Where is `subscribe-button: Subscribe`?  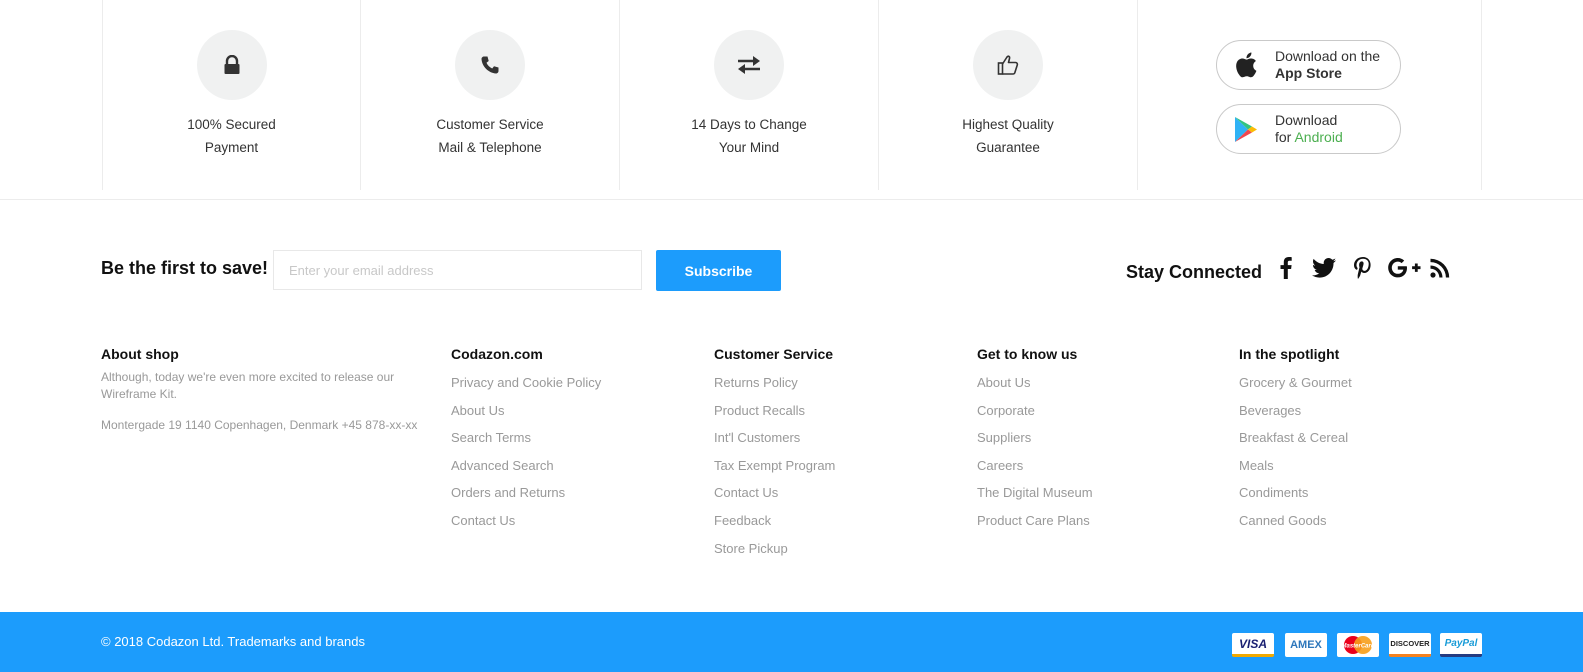
subscribe-button: Subscribe is located at coordinates (718, 270).